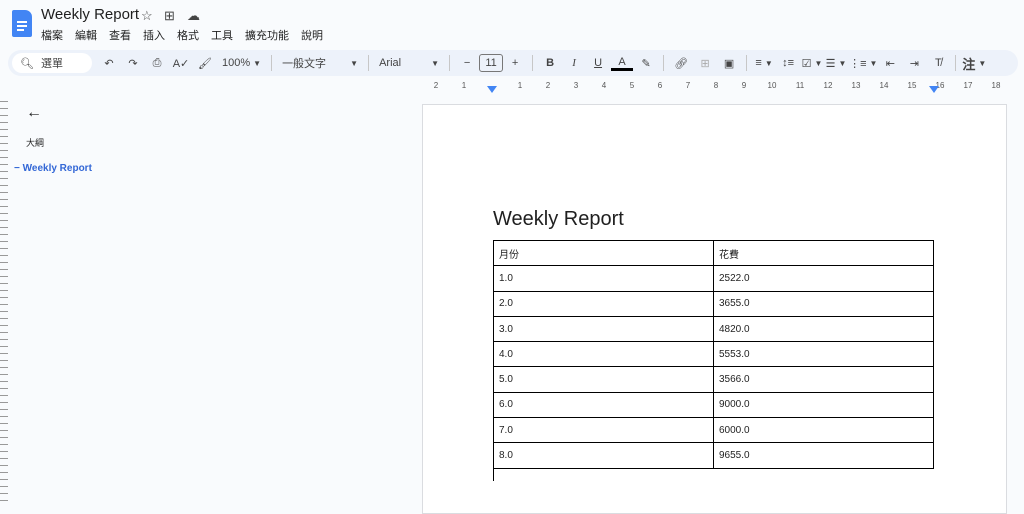 This screenshot has width=1024, height=514. What do you see at coordinates (603, 303) in the screenshot?
I see `table-cell: 2.0` at bounding box center [603, 303].